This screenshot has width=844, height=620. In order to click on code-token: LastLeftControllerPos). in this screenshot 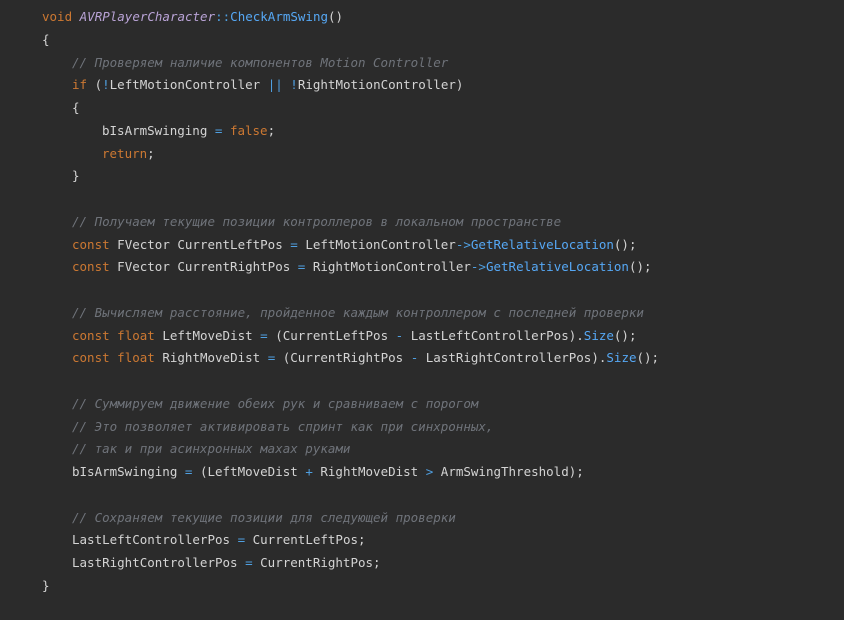, I will do `click(493, 335)`.